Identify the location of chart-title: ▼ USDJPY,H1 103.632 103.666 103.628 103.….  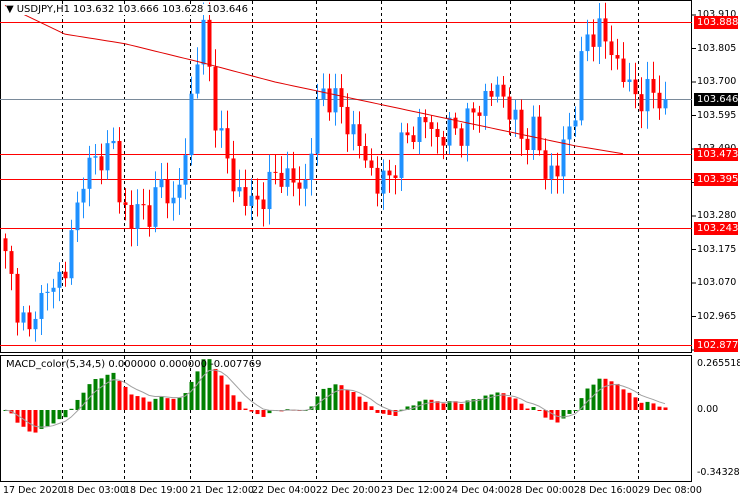
(127, 9).